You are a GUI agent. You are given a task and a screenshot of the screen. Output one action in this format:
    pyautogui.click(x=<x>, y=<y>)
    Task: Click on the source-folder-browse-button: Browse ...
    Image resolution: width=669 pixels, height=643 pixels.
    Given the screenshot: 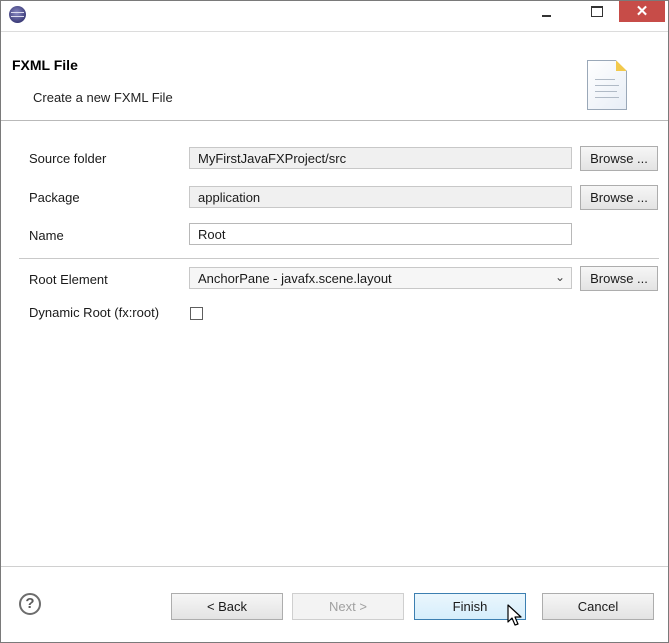 What is the action you would take?
    pyautogui.click(x=619, y=158)
    